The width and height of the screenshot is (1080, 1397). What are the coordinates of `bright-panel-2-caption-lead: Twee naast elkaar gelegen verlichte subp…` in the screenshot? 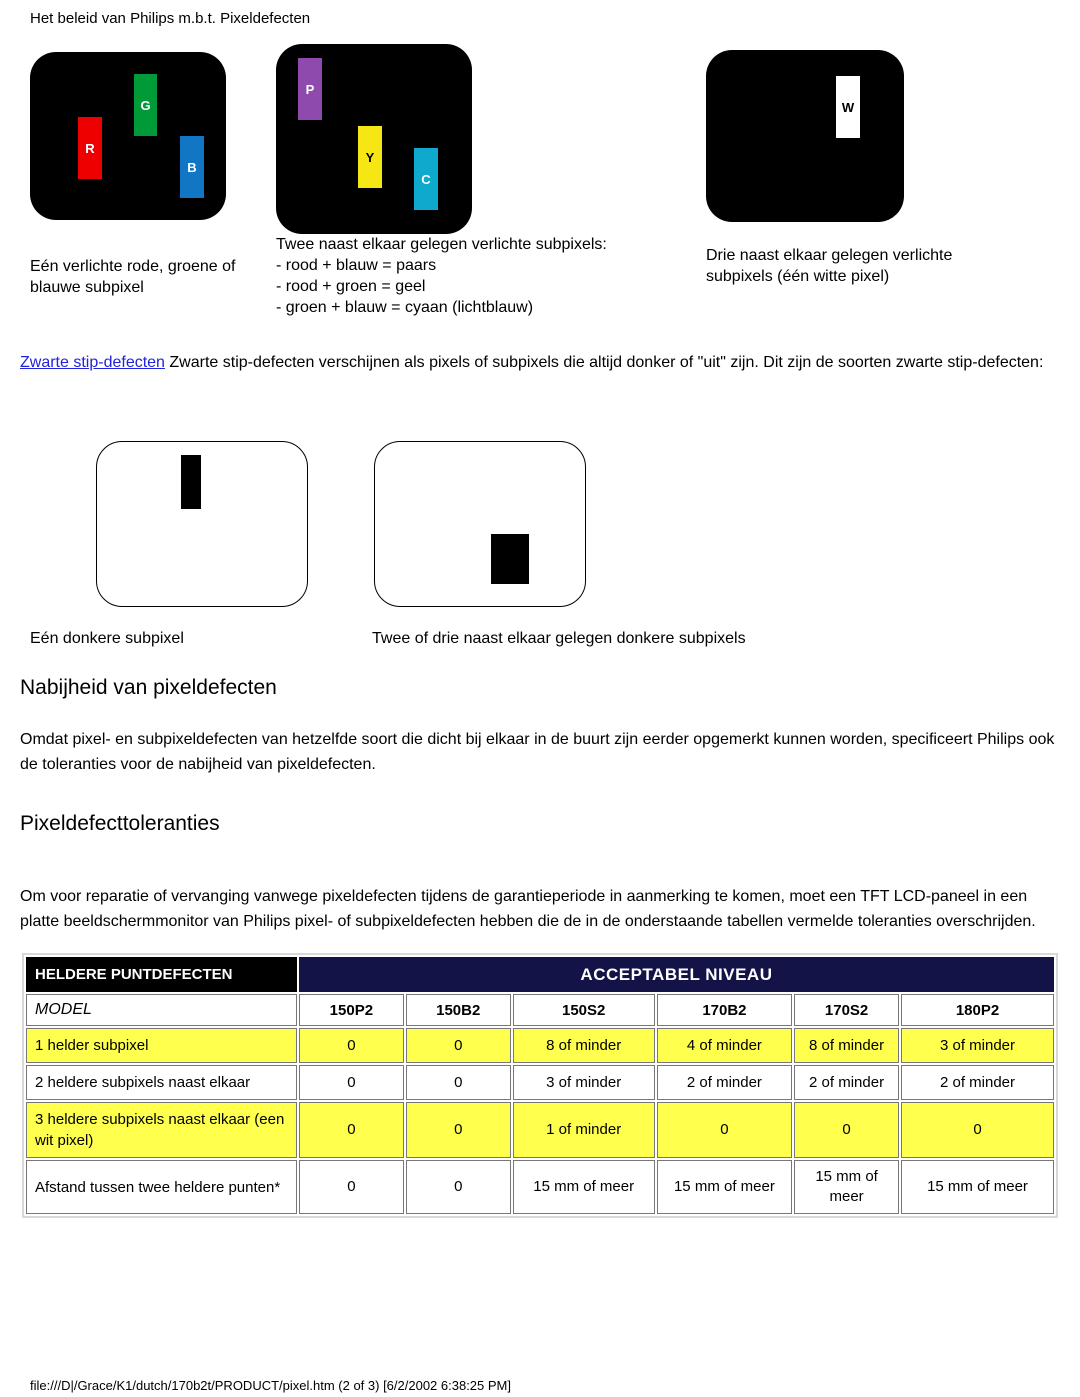 It's located at (441, 244).